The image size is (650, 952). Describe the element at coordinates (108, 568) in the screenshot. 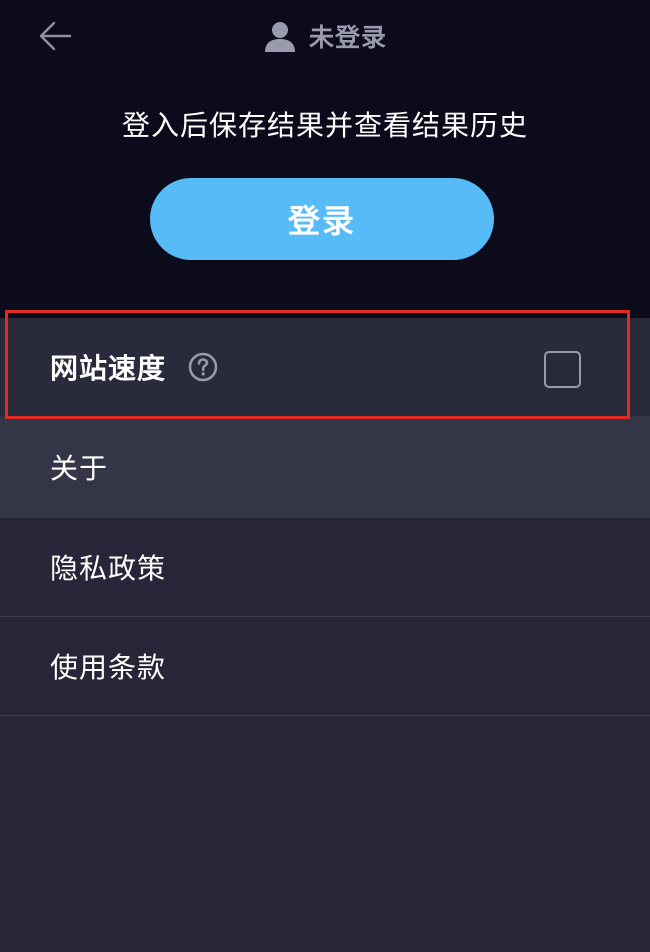

I see `menu-item-label: 隐私政策` at that location.